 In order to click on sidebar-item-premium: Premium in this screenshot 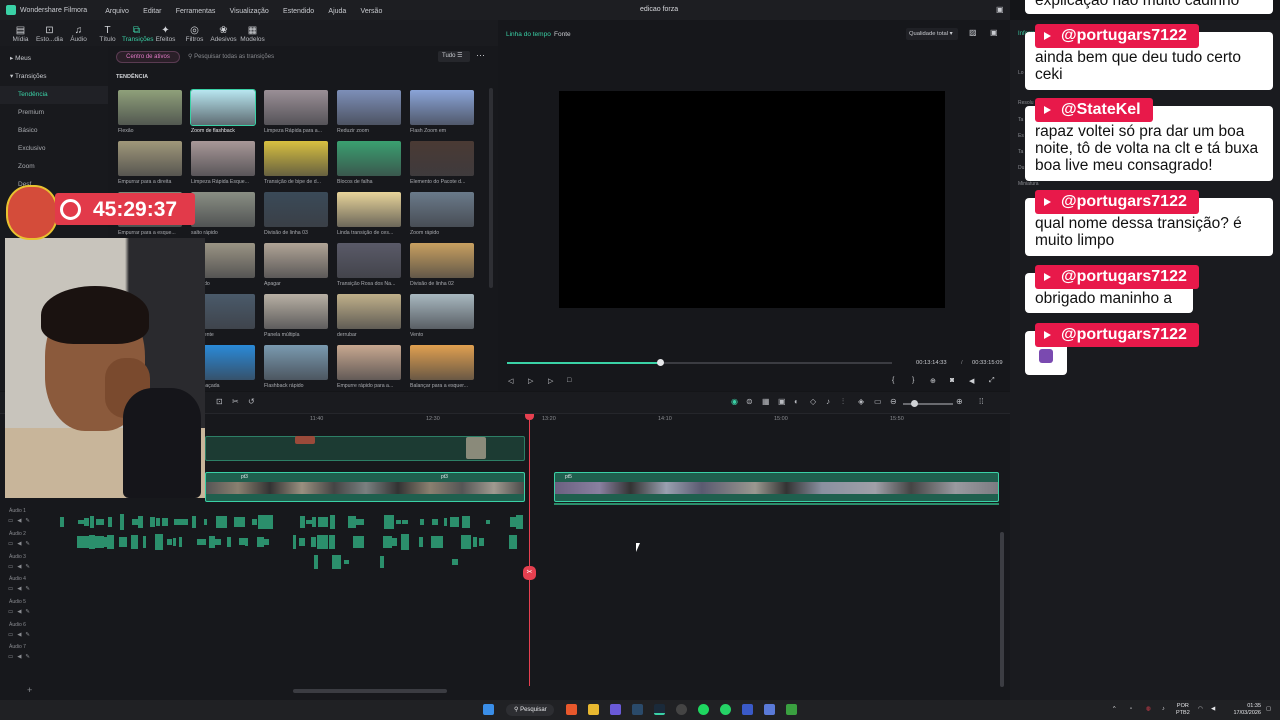, I will do `click(54, 113)`.